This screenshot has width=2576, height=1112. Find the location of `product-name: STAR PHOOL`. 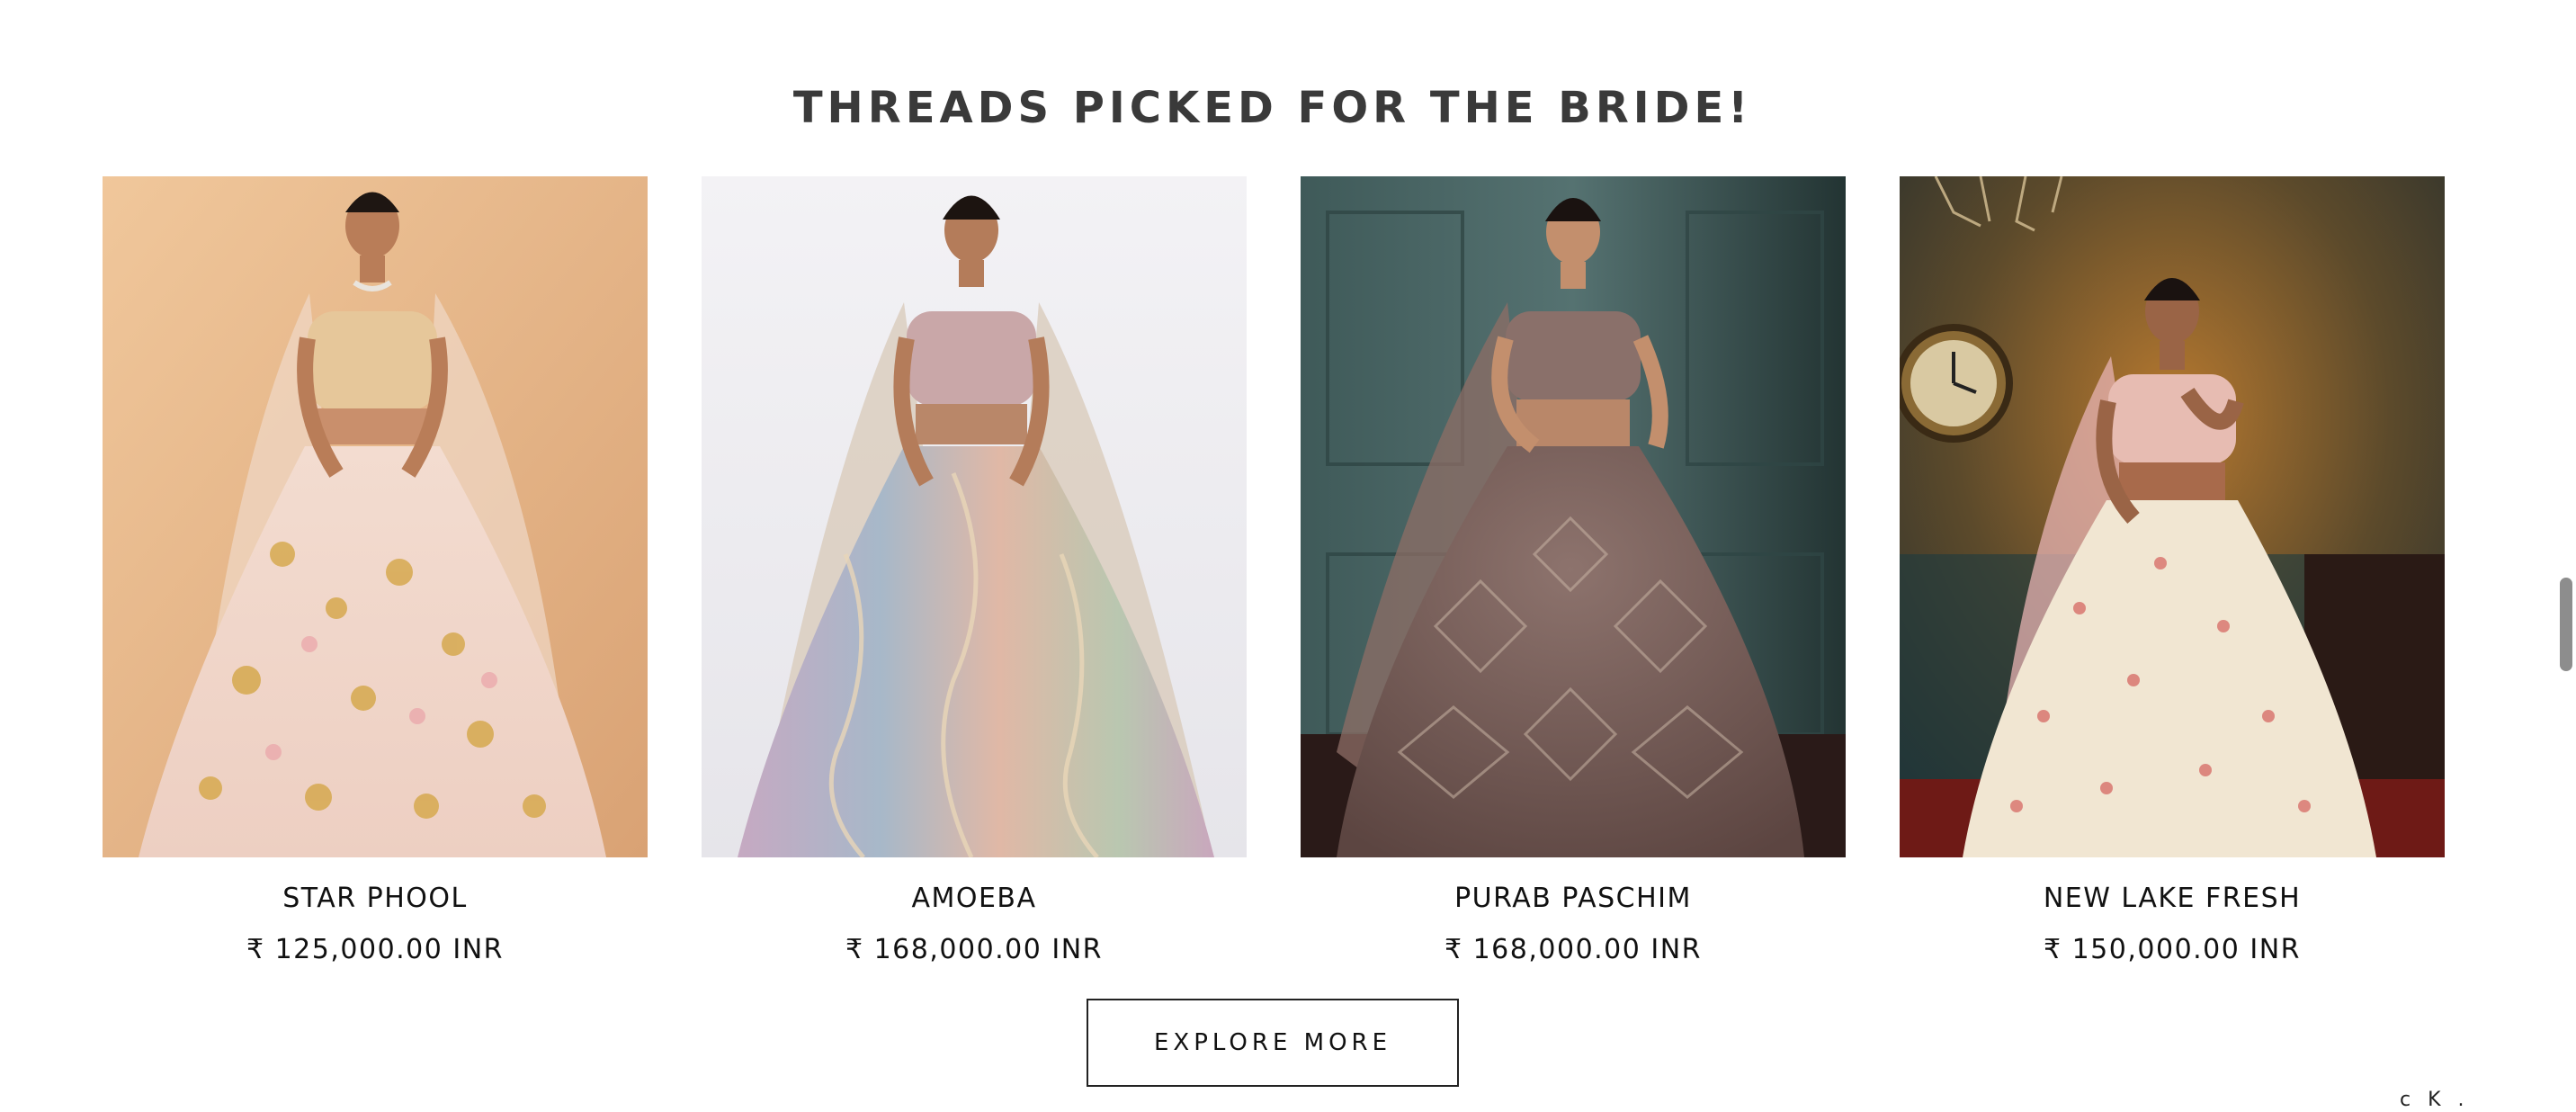

product-name: STAR PHOOL is located at coordinates (375, 898).